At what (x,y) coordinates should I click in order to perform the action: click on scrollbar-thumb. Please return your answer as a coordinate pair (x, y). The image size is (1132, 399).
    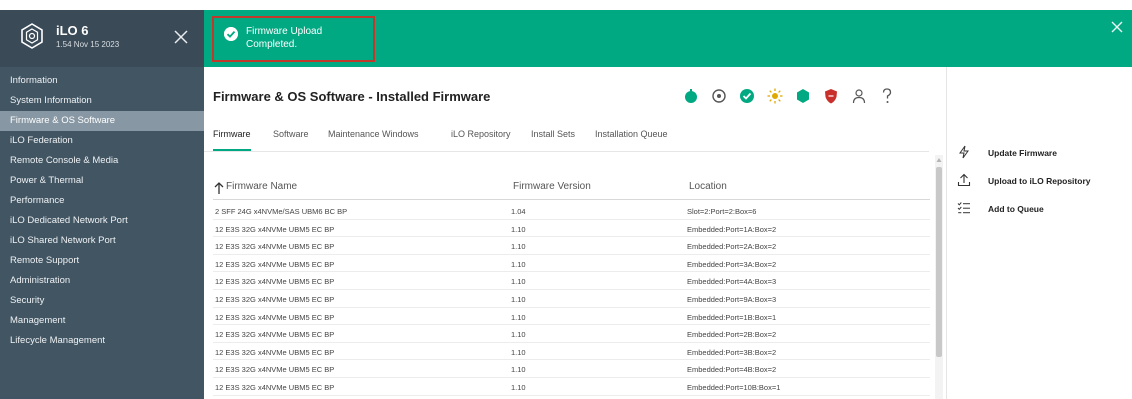
    Looking at the image, I should click on (939, 262).